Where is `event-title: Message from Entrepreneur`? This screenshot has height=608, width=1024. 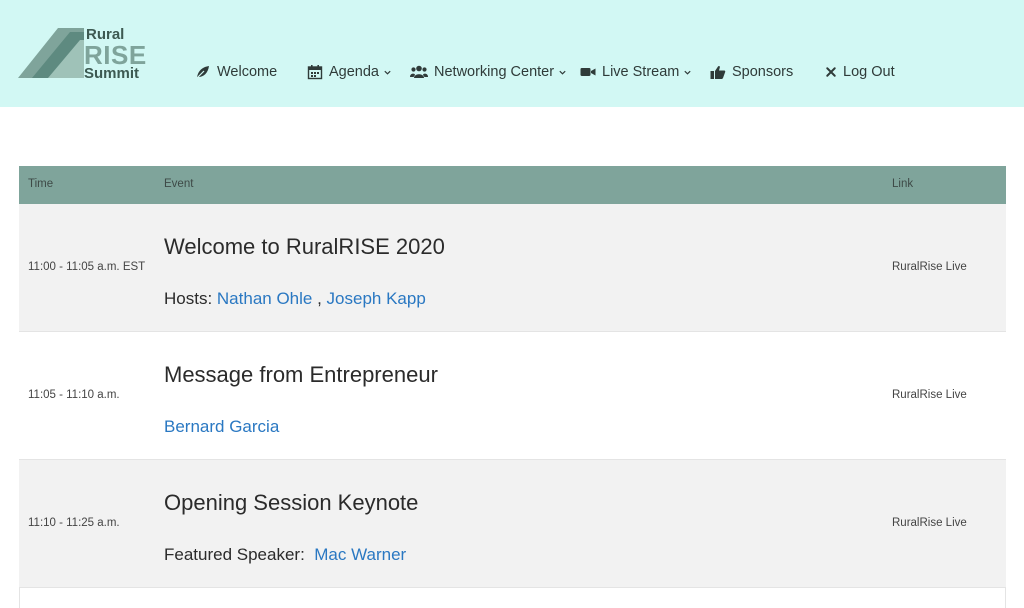
event-title: Message from Entrepreneur is located at coordinates (301, 374).